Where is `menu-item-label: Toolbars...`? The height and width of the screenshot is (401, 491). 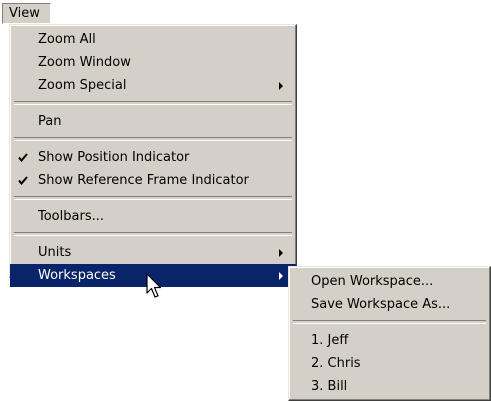 menu-item-label: Toolbars... is located at coordinates (71, 216).